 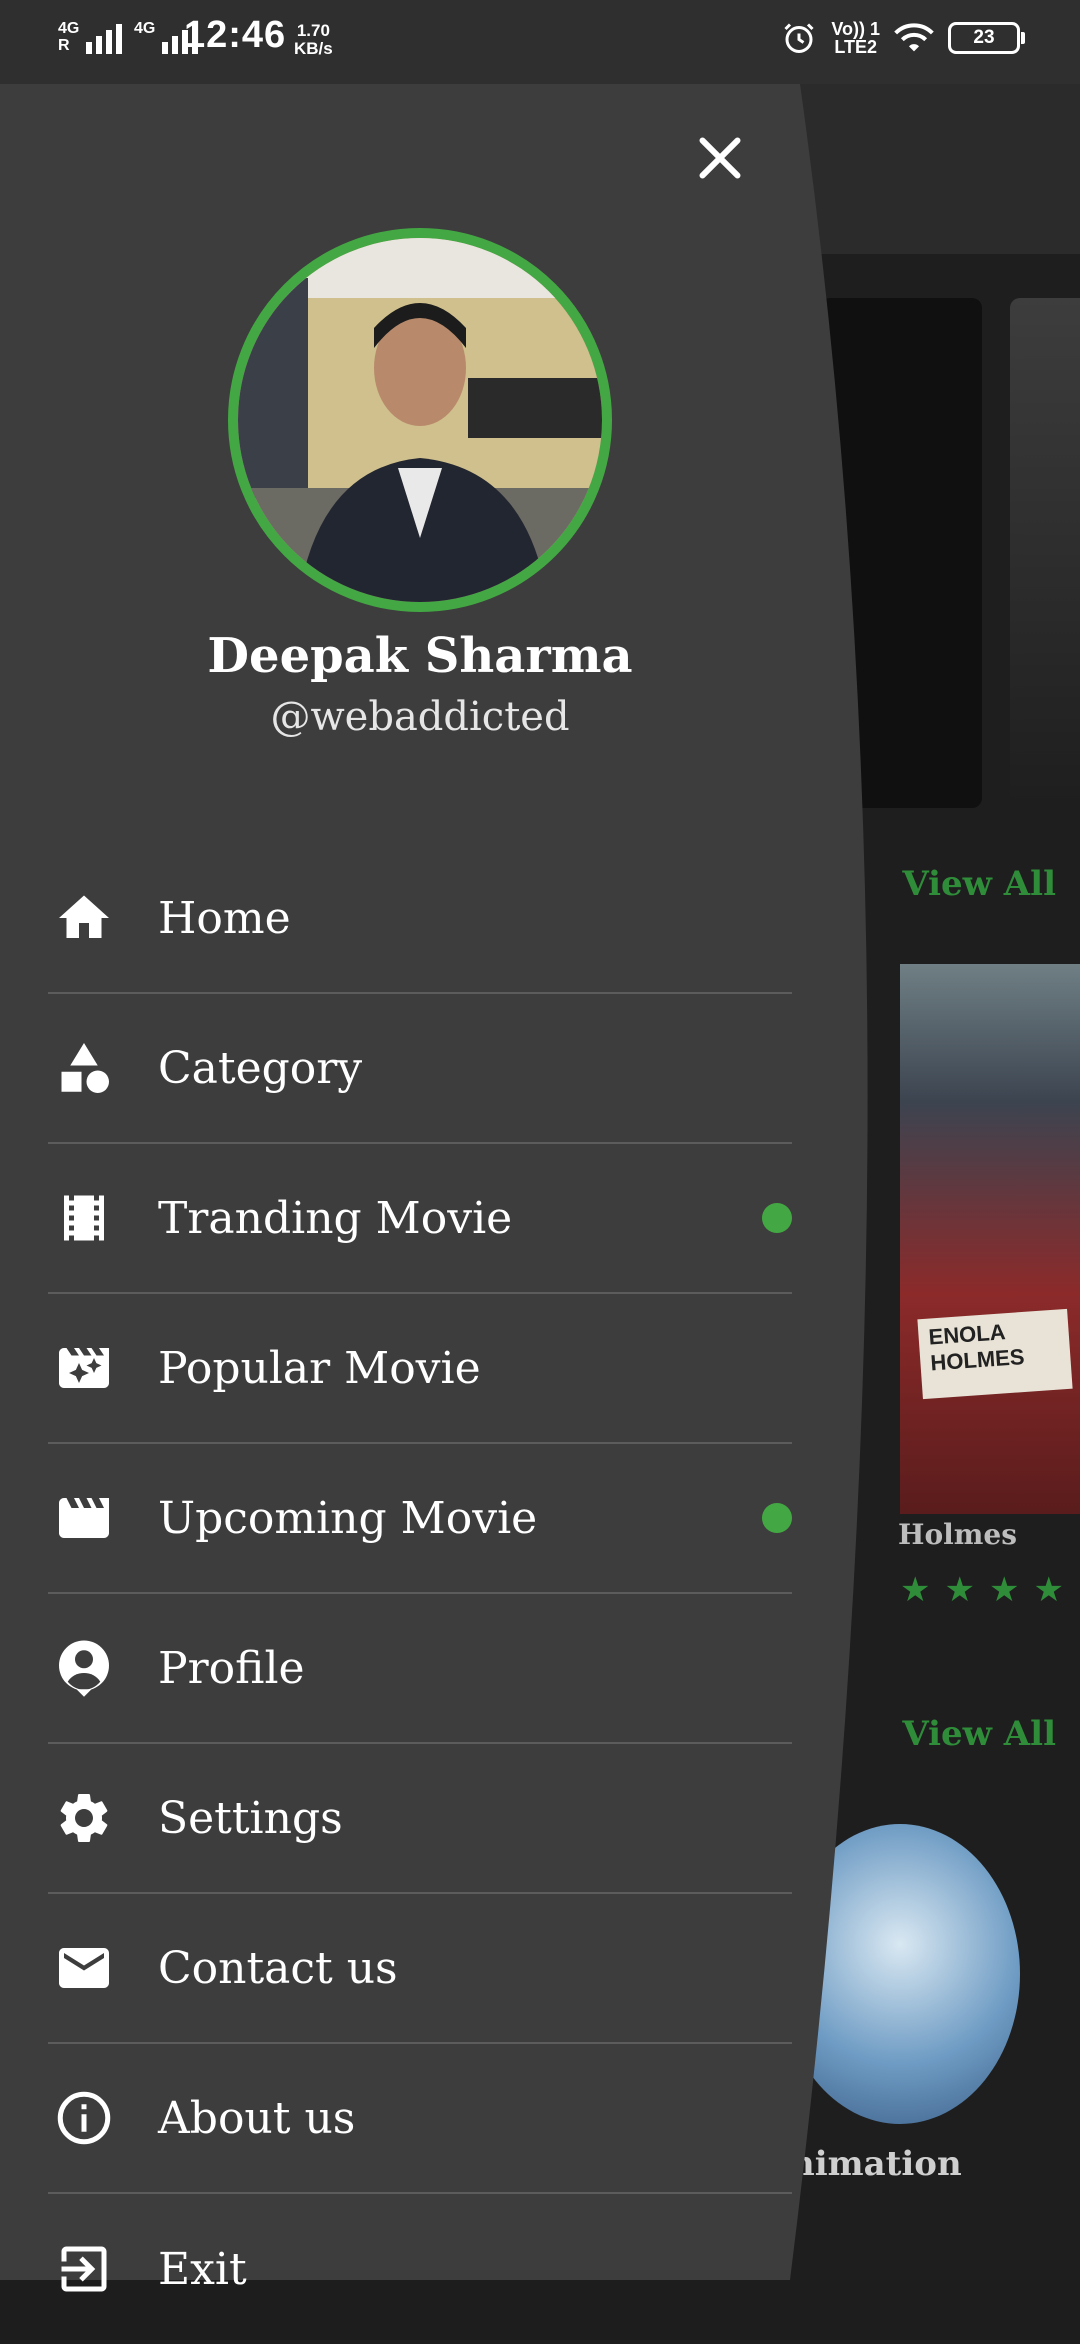 I want to click on close-button, so click(x=720, y=158).